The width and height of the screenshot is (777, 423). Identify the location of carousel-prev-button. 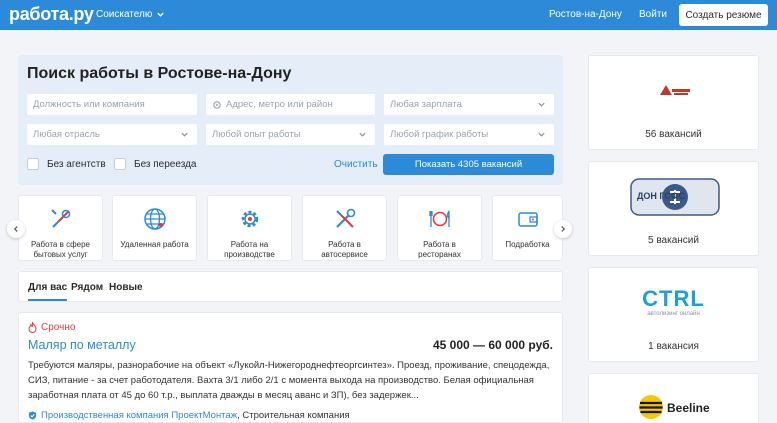
(16, 229).